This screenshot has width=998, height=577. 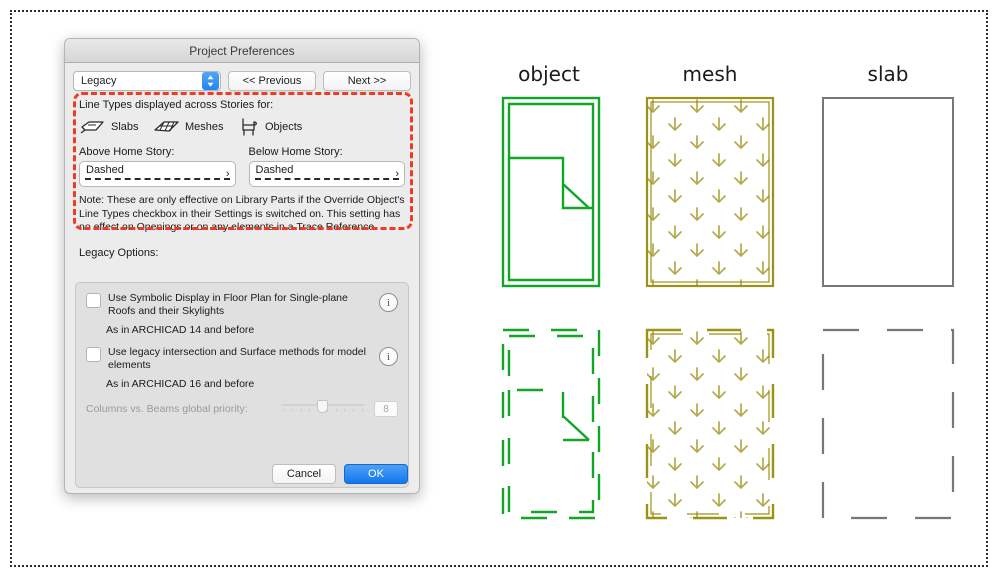 What do you see at coordinates (367, 81) in the screenshot?
I see `next-button: Next >>` at bounding box center [367, 81].